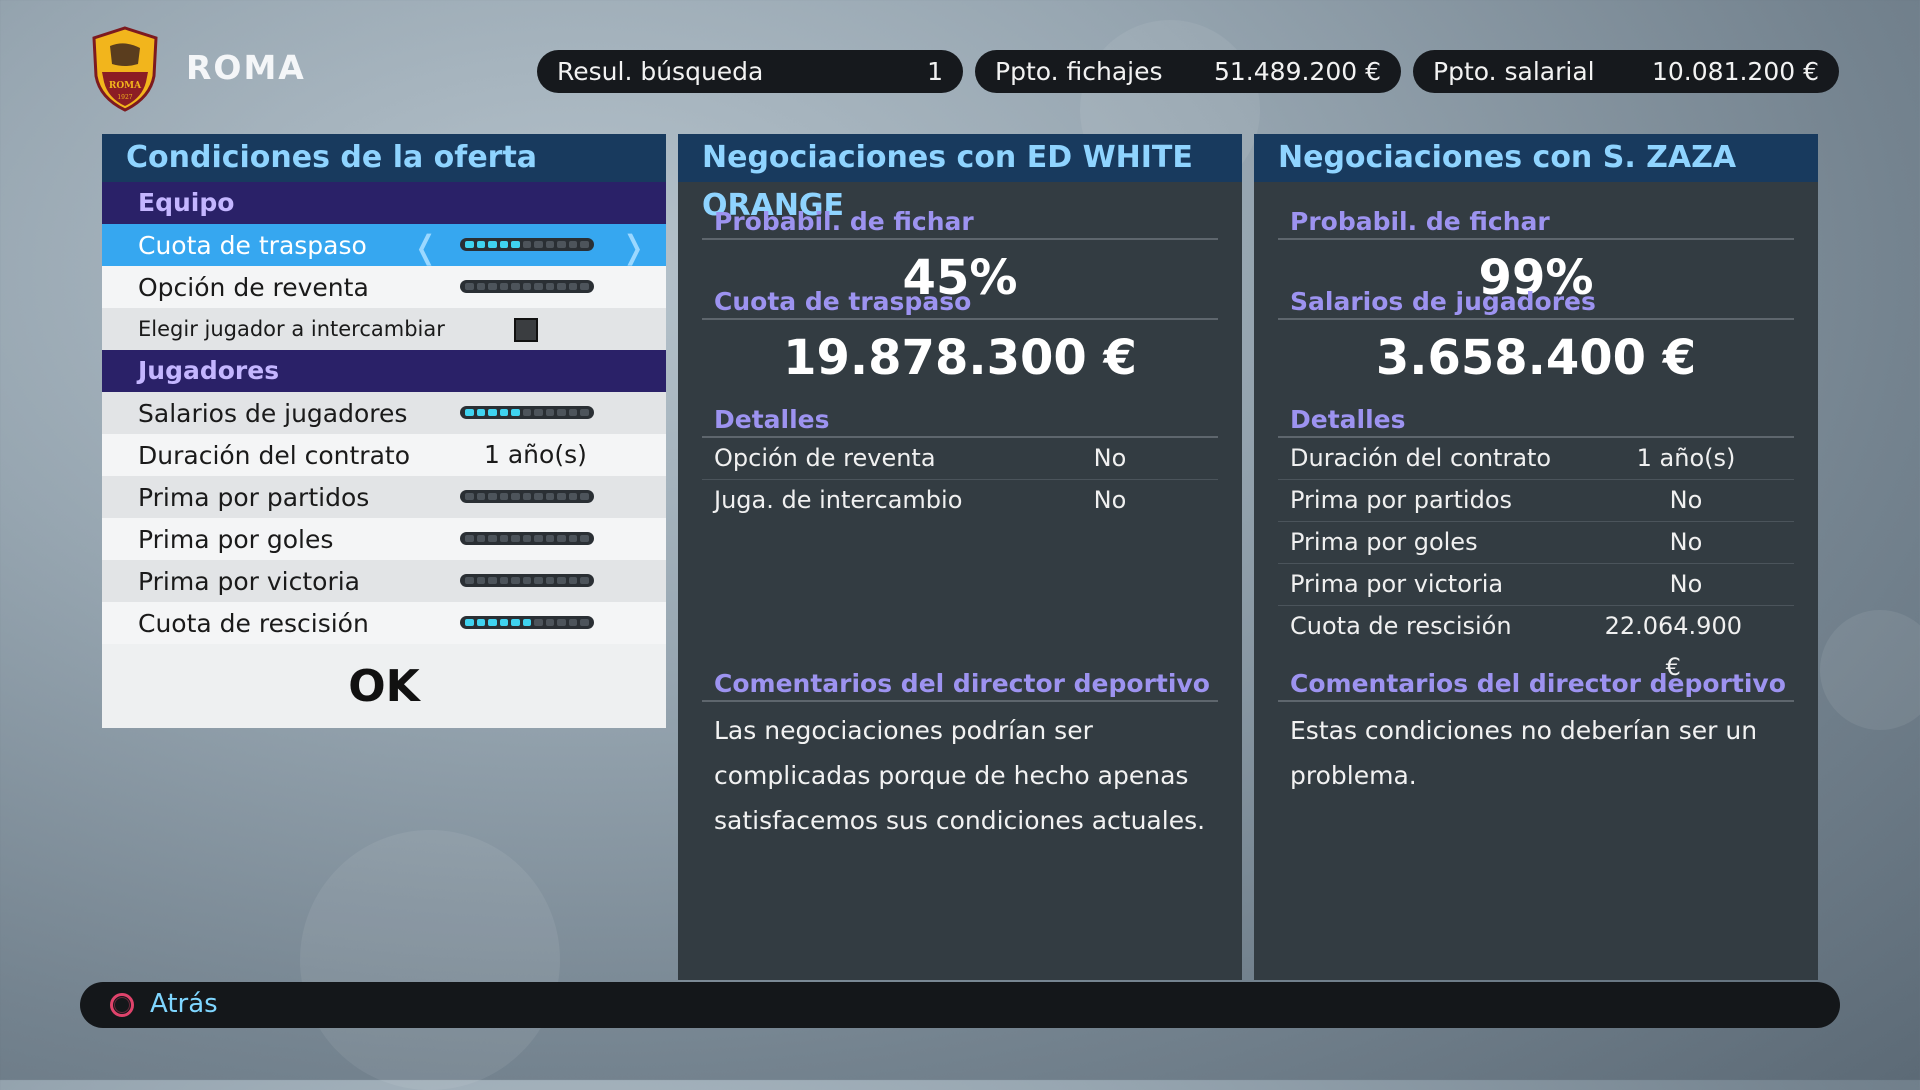 The height and width of the screenshot is (1090, 1920). What do you see at coordinates (384, 497) in the screenshot?
I see `offer-row-match-bonus: Prima por partidos` at bounding box center [384, 497].